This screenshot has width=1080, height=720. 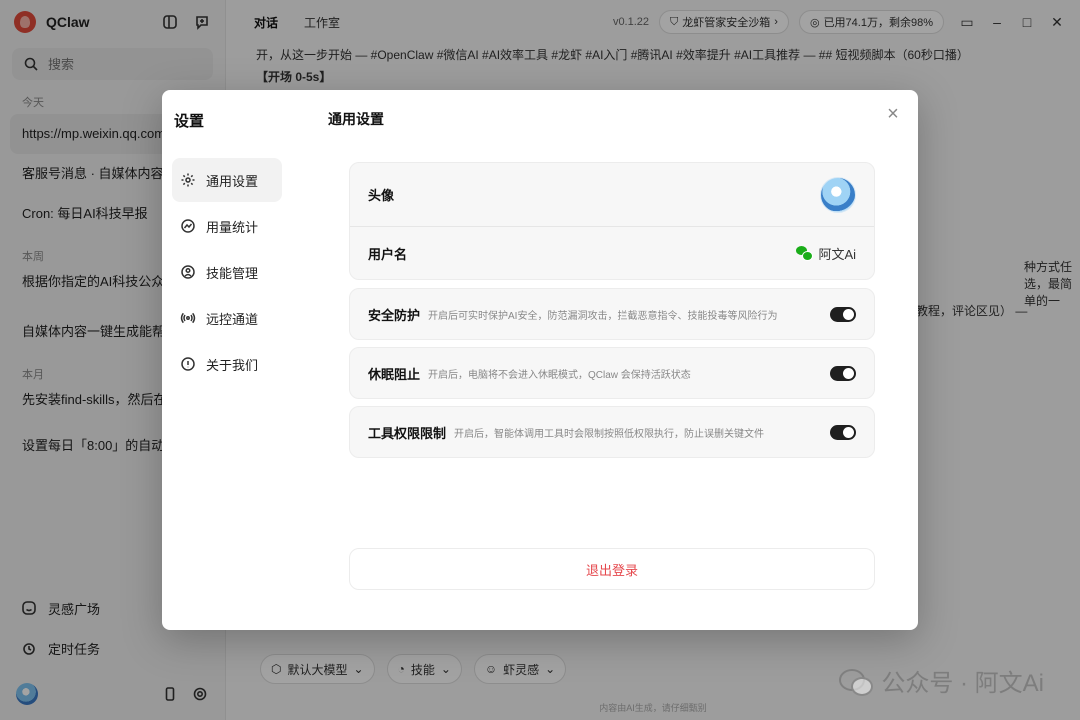 What do you see at coordinates (227, 180) in the screenshot?
I see `nav-general-settings: 通用设置` at bounding box center [227, 180].